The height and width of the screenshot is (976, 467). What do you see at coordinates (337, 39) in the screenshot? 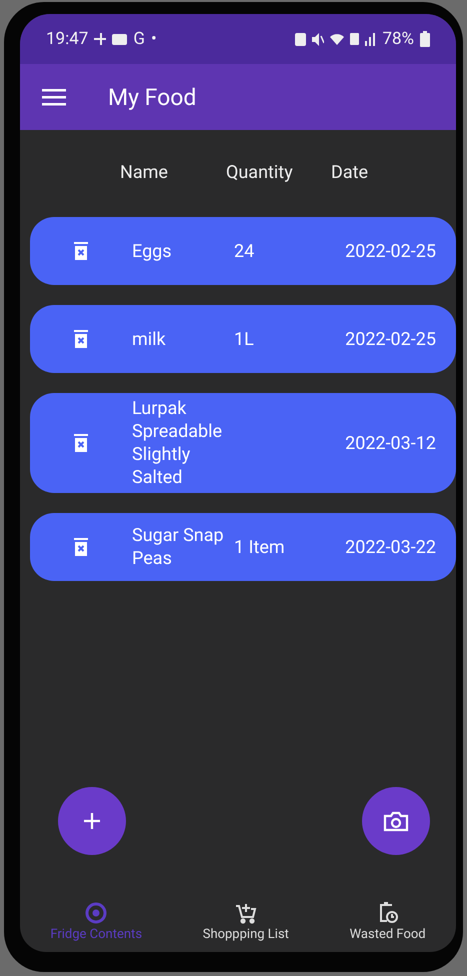
I see `wifi-icon` at bounding box center [337, 39].